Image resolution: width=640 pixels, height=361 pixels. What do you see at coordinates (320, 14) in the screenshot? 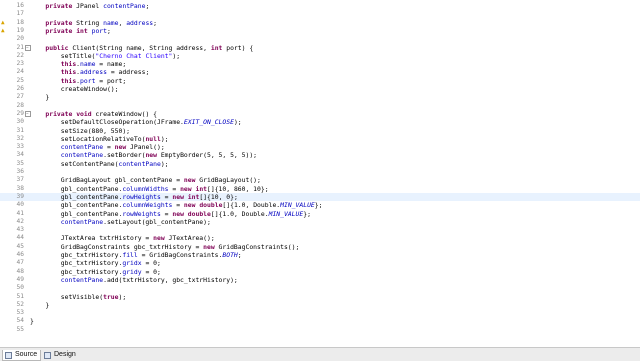
I see `code-line: 17` at bounding box center [320, 14].